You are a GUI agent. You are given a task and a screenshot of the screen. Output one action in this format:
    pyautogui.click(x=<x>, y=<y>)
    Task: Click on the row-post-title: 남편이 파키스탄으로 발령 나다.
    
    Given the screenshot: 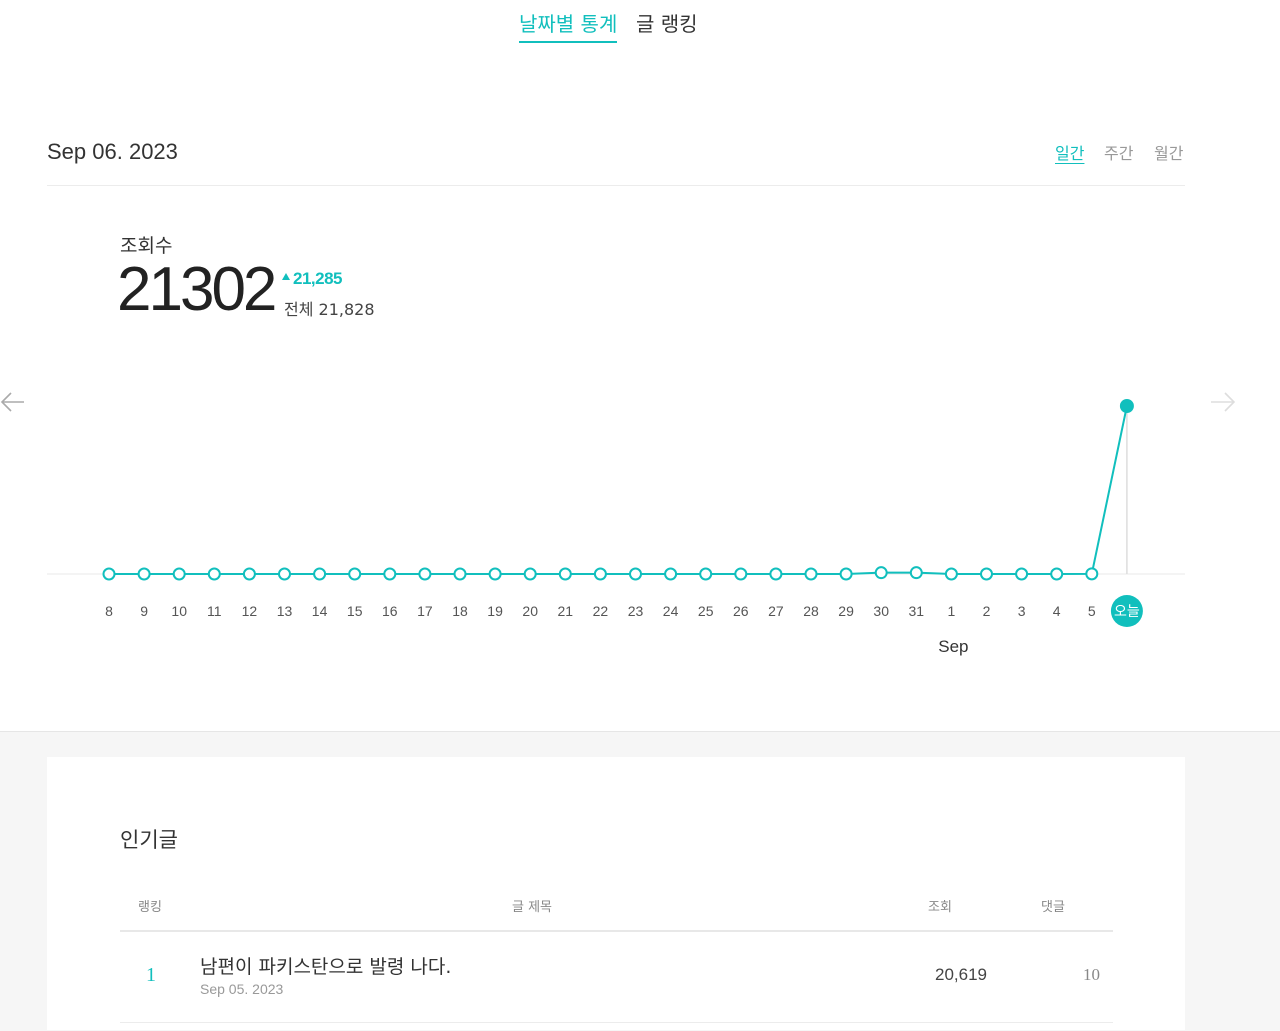 What is the action you would take?
    pyautogui.click(x=325, y=965)
    